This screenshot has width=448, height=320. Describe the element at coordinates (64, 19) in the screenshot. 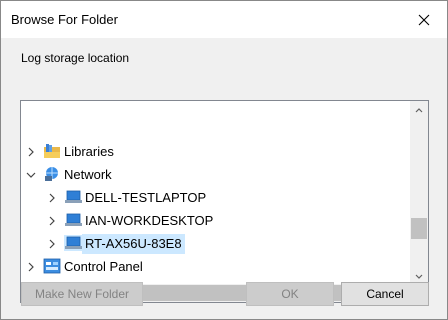

I see `dialog-title: Browse For Folder` at that location.